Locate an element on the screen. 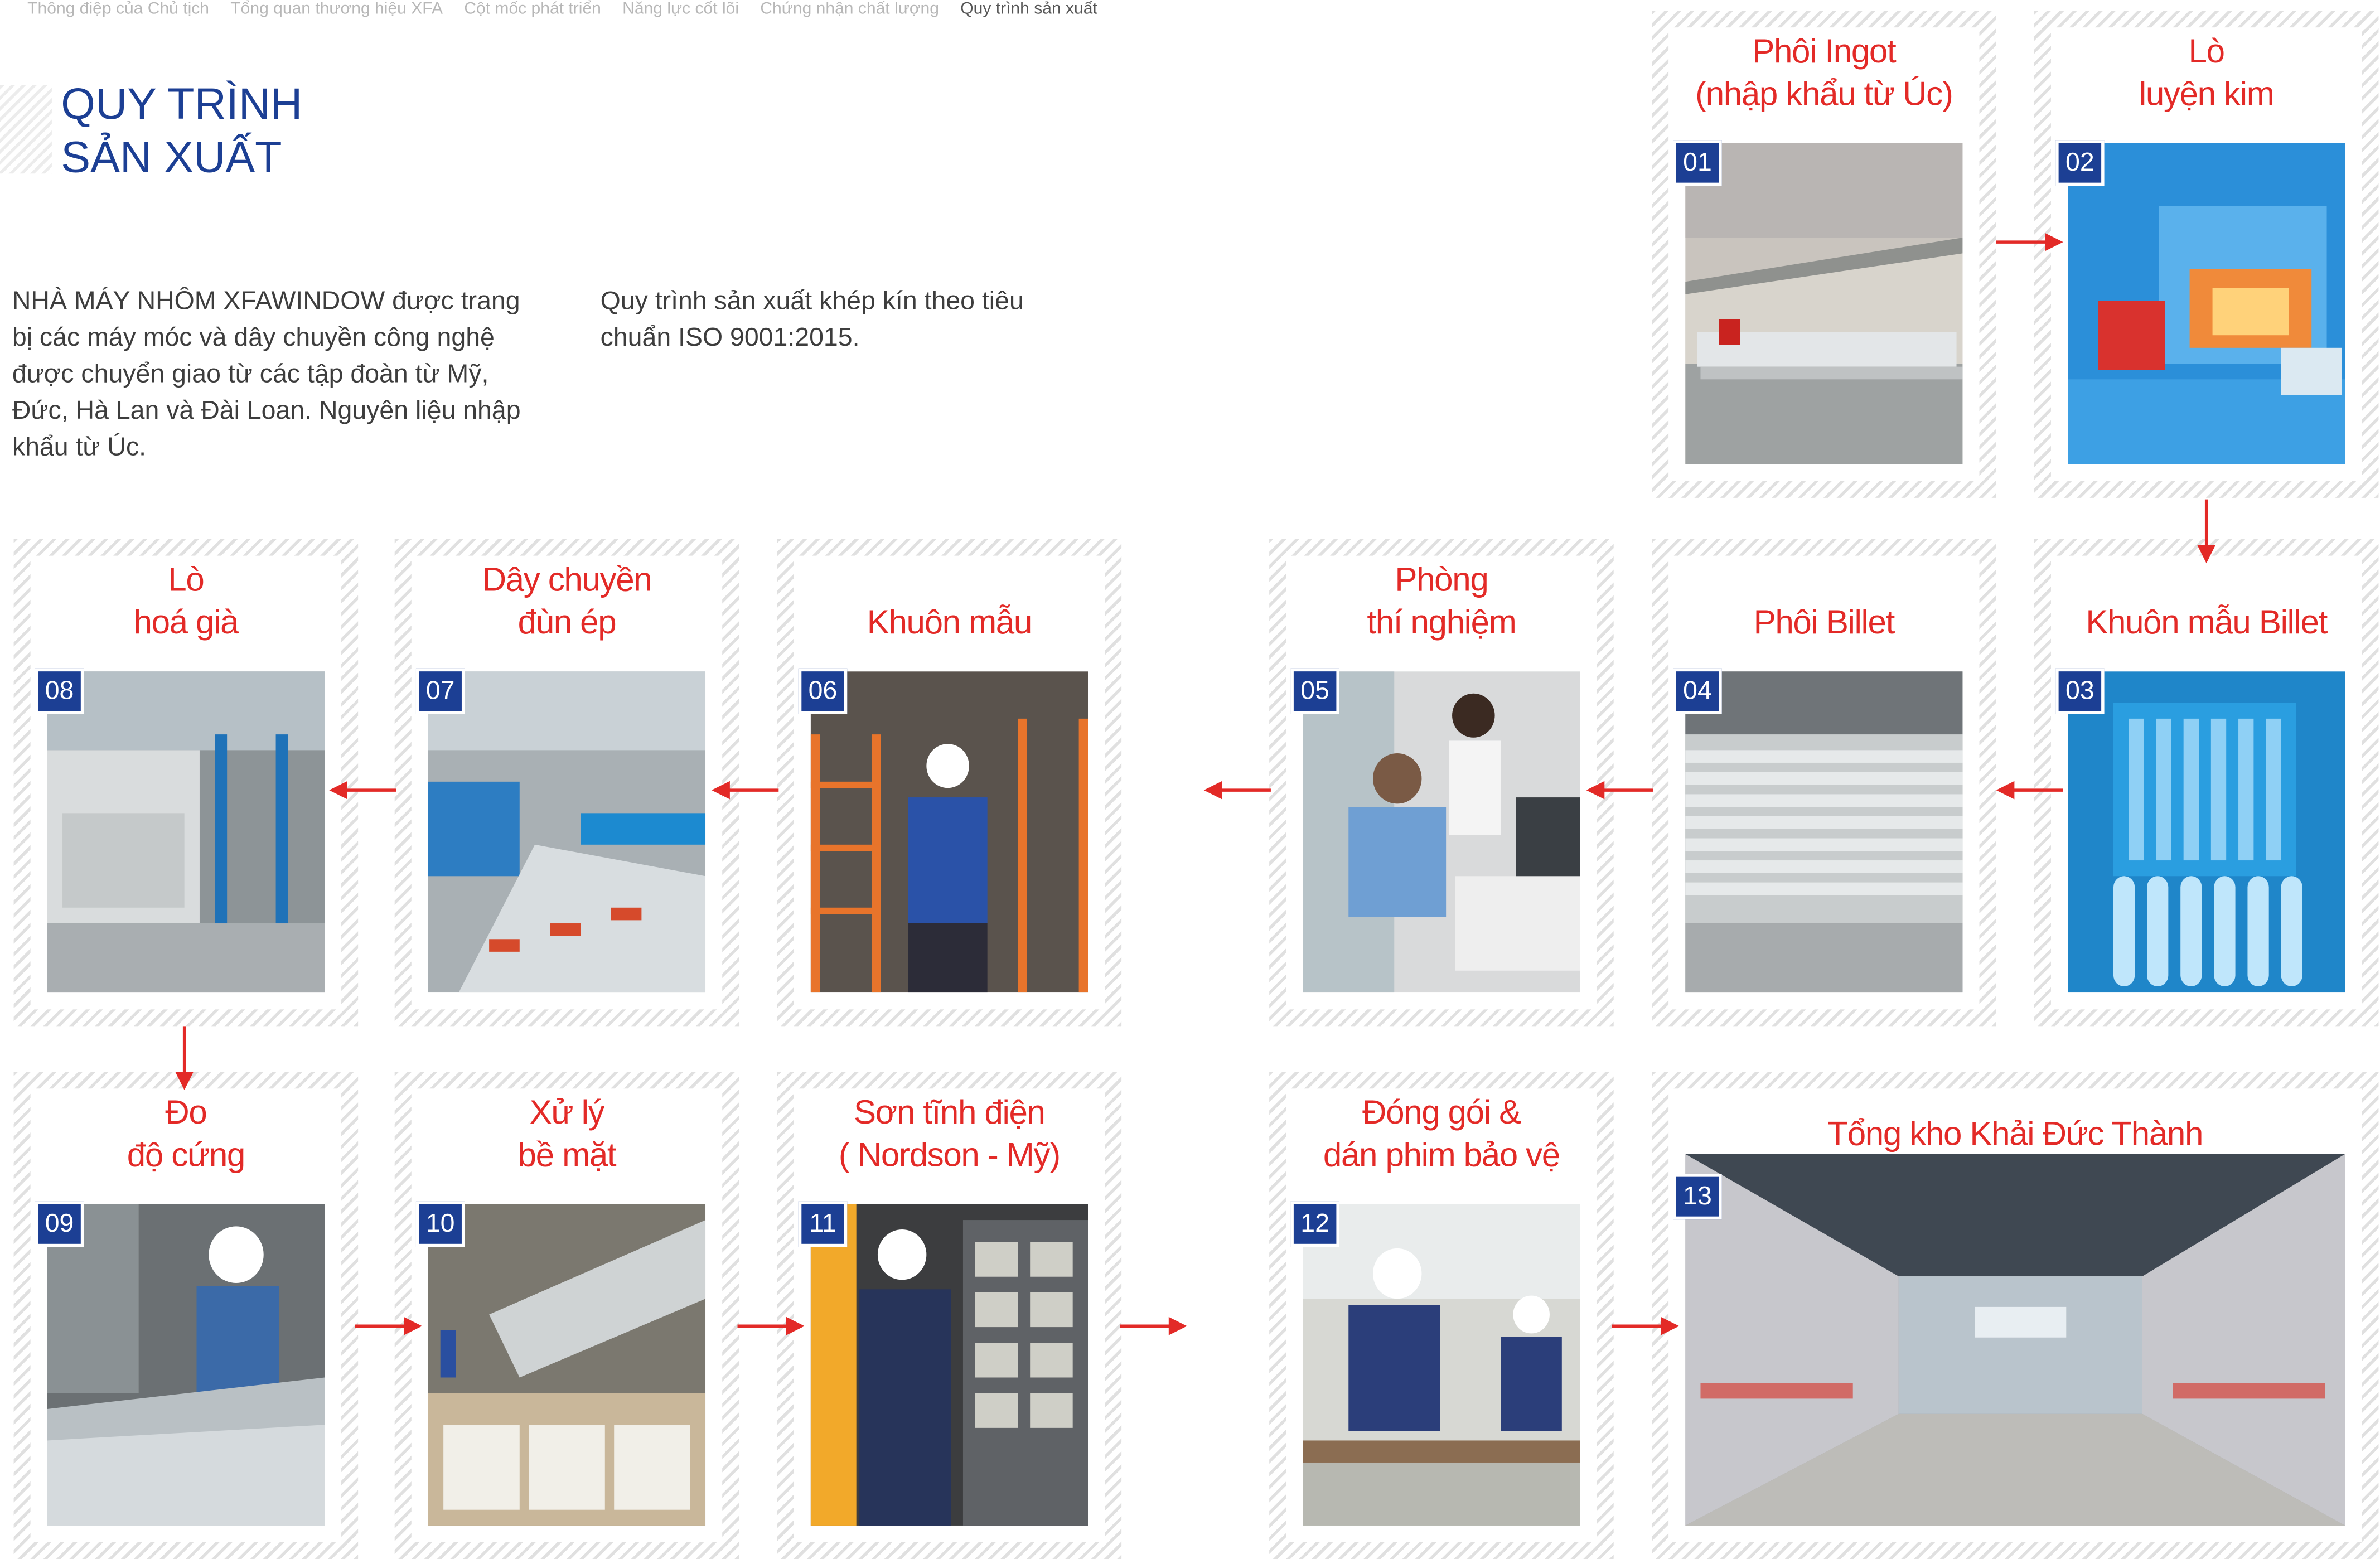 Image resolution: width=2380 pixels, height=1559 pixels. step-title: Dây chuyền đùn ép is located at coordinates (567, 601).